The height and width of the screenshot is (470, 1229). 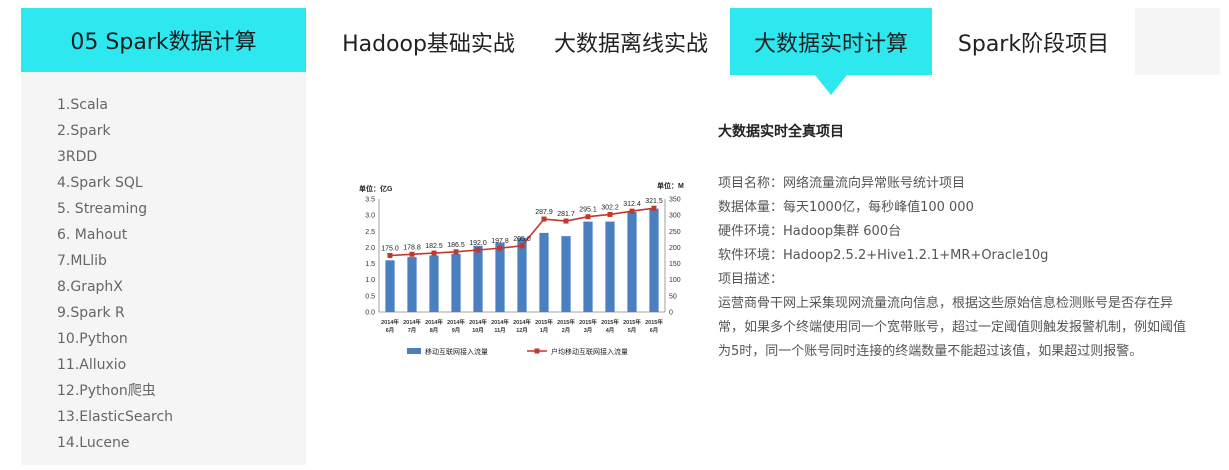 What do you see at coordinates (428, 41) in the screenshot?
I see `tab-hadoop-basics: Hadoop基础实战` at bounding box center [428, 41].